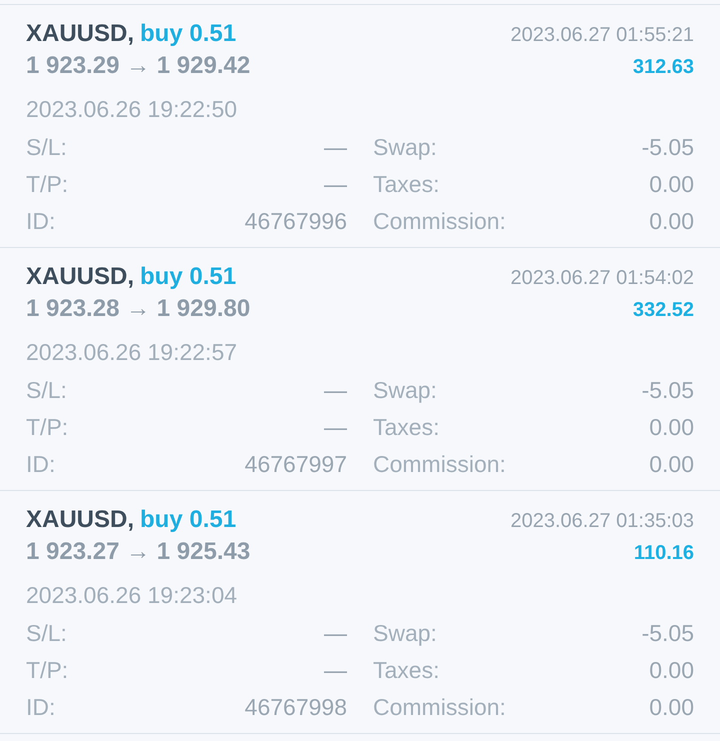 The width and height of the screenshot is (720, 741). What do you see at coordinates (663, 310) in the screenshot?
I see `profit-value: 332.52` at bounding box center [663, 310].